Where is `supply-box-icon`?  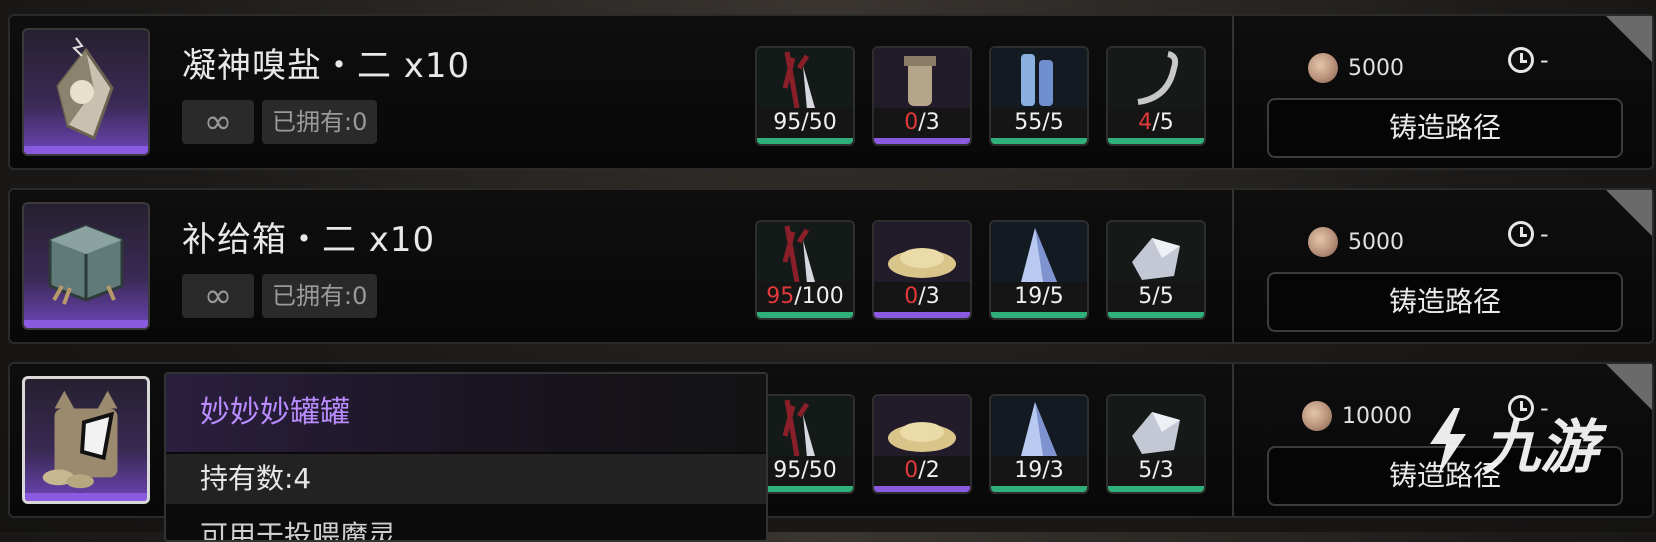 supply-box-icon is located at coordinates (86, 264).